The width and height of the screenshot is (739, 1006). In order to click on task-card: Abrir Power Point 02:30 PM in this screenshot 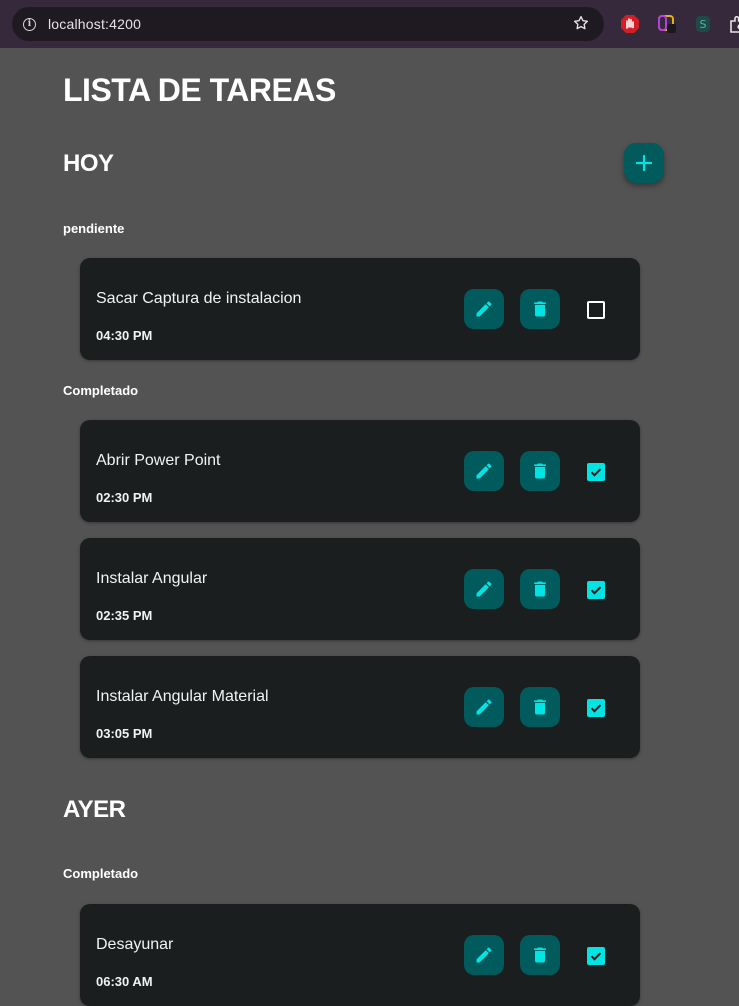, I will do `click(360, 471)`.